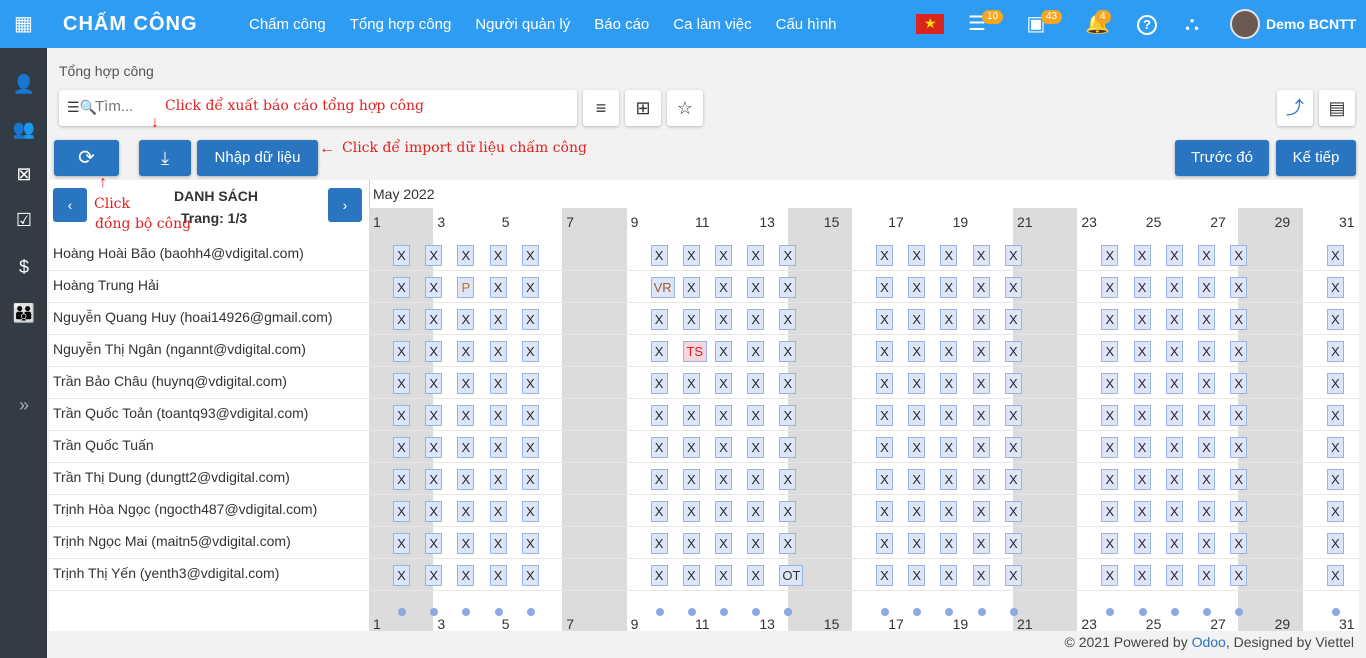  I want to click on user-name: Demo BCNTT, so click(1311, 24).